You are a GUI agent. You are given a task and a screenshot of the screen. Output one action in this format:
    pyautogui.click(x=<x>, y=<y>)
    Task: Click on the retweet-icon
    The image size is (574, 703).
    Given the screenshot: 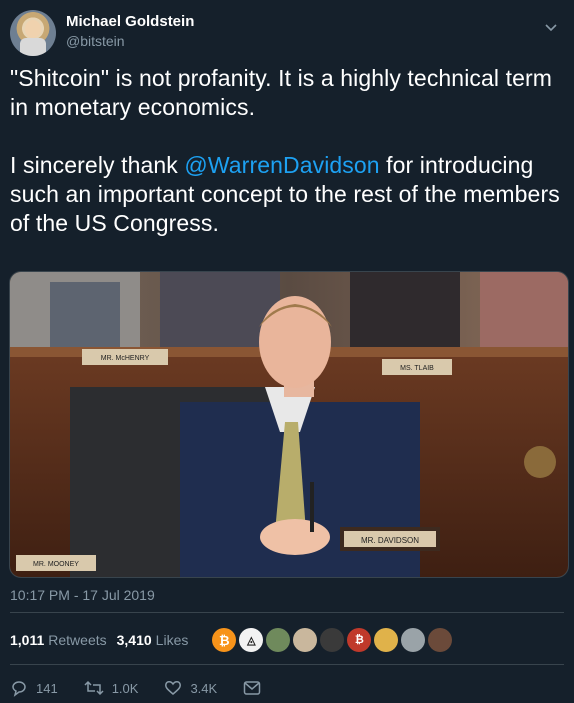 What is the action you would take?
    pyautogui.click(x=94, y=688)
    